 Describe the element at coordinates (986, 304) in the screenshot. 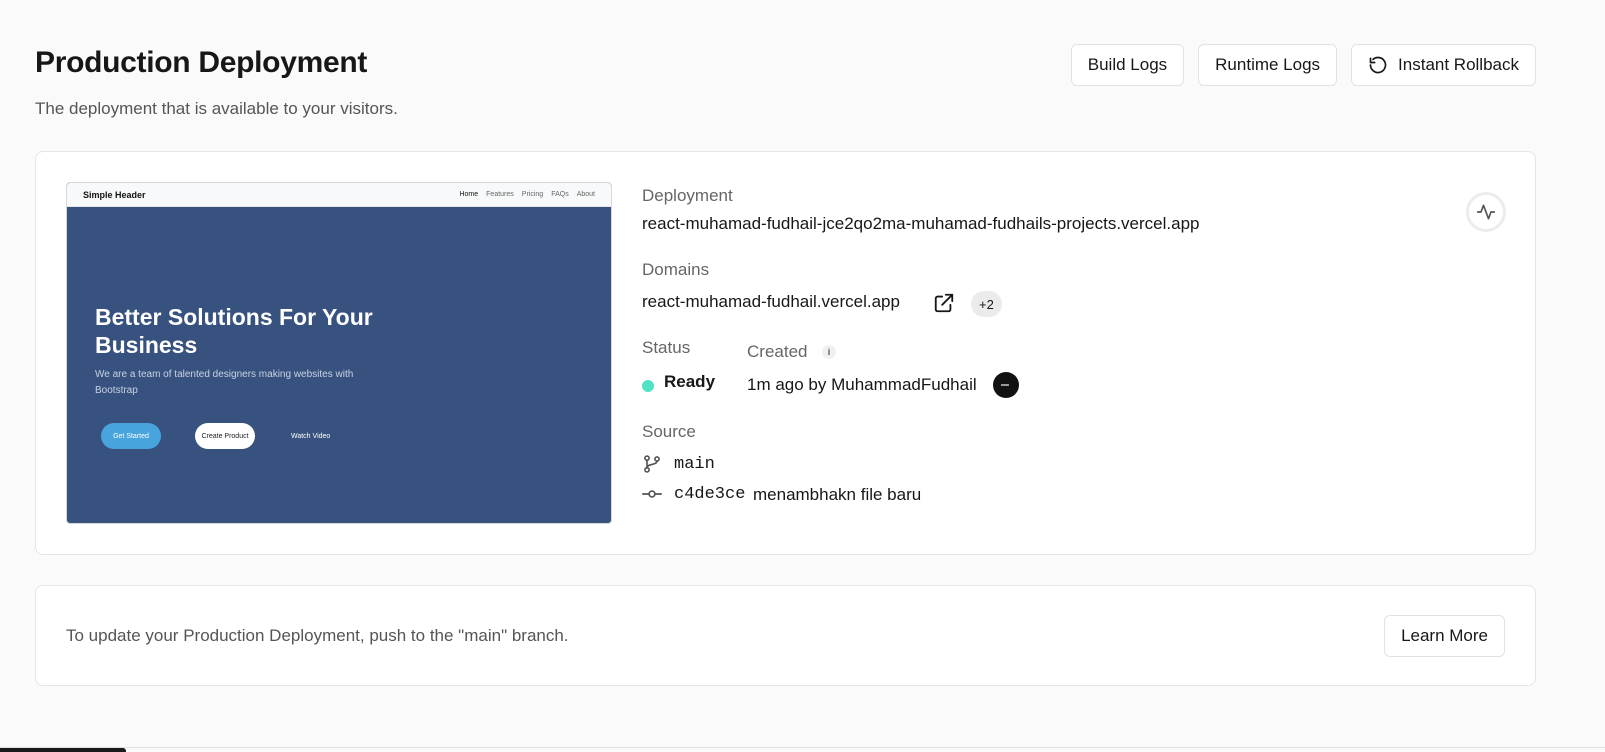

I see `domains-extra-badge: +2` at that location.